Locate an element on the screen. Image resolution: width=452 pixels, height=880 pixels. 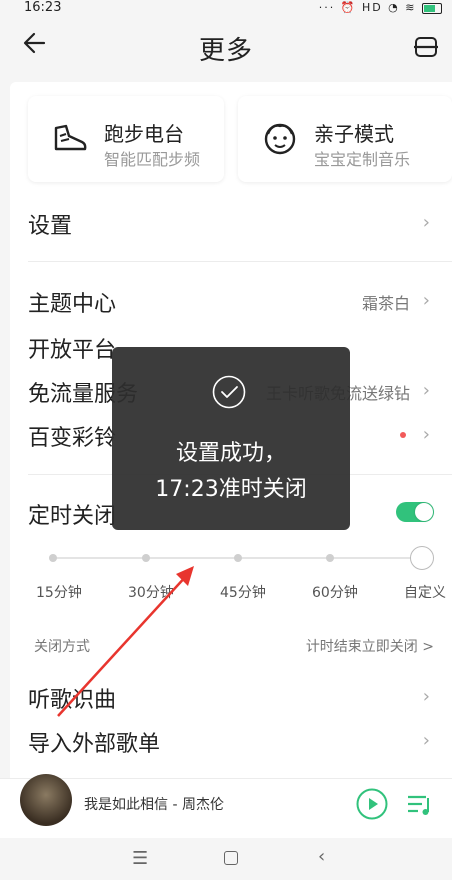
check-circle-icon is located at coordinates (229, 392).